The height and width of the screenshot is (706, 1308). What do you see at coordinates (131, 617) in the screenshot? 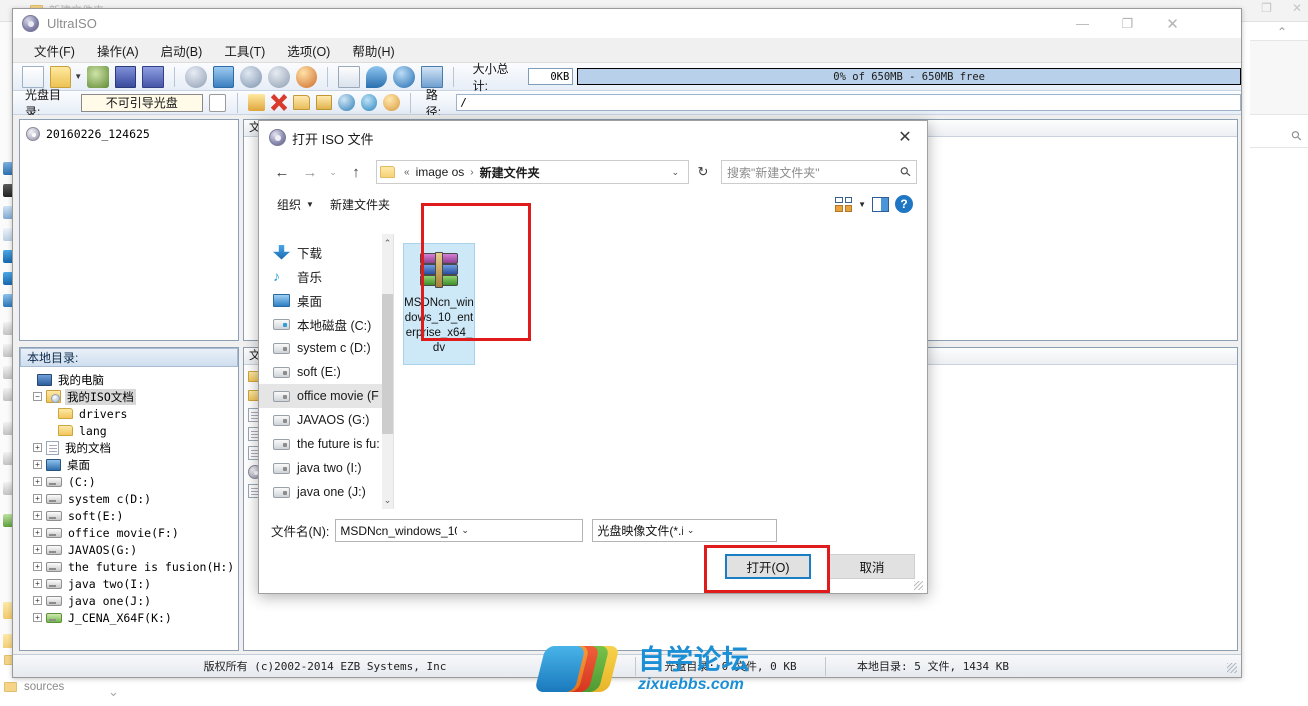
I see `tree-node-drive-k: + J_CENA_X64F(K:)` at bounding box center [131, 617].